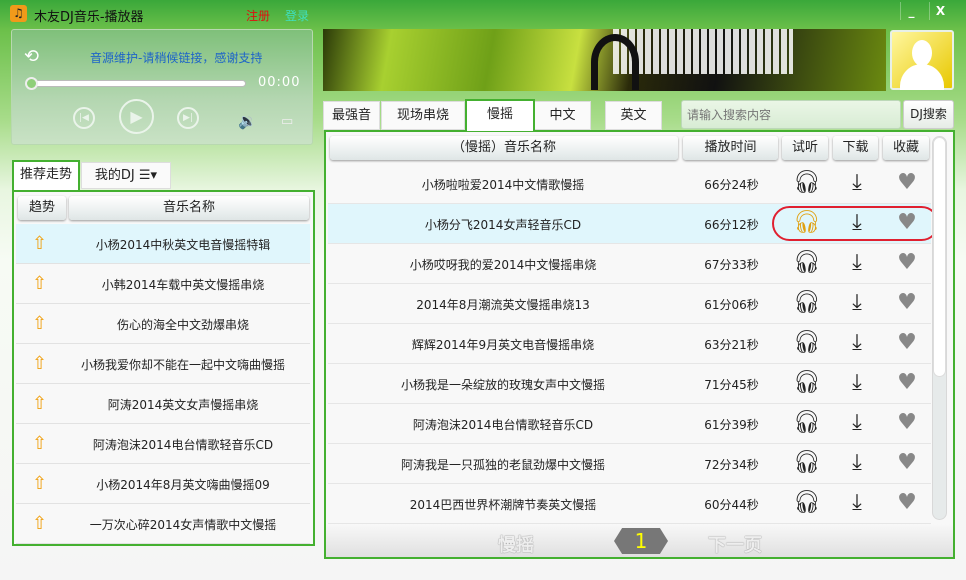 The image size is (966, 580). I want to click on search-input, so click(791, 114).